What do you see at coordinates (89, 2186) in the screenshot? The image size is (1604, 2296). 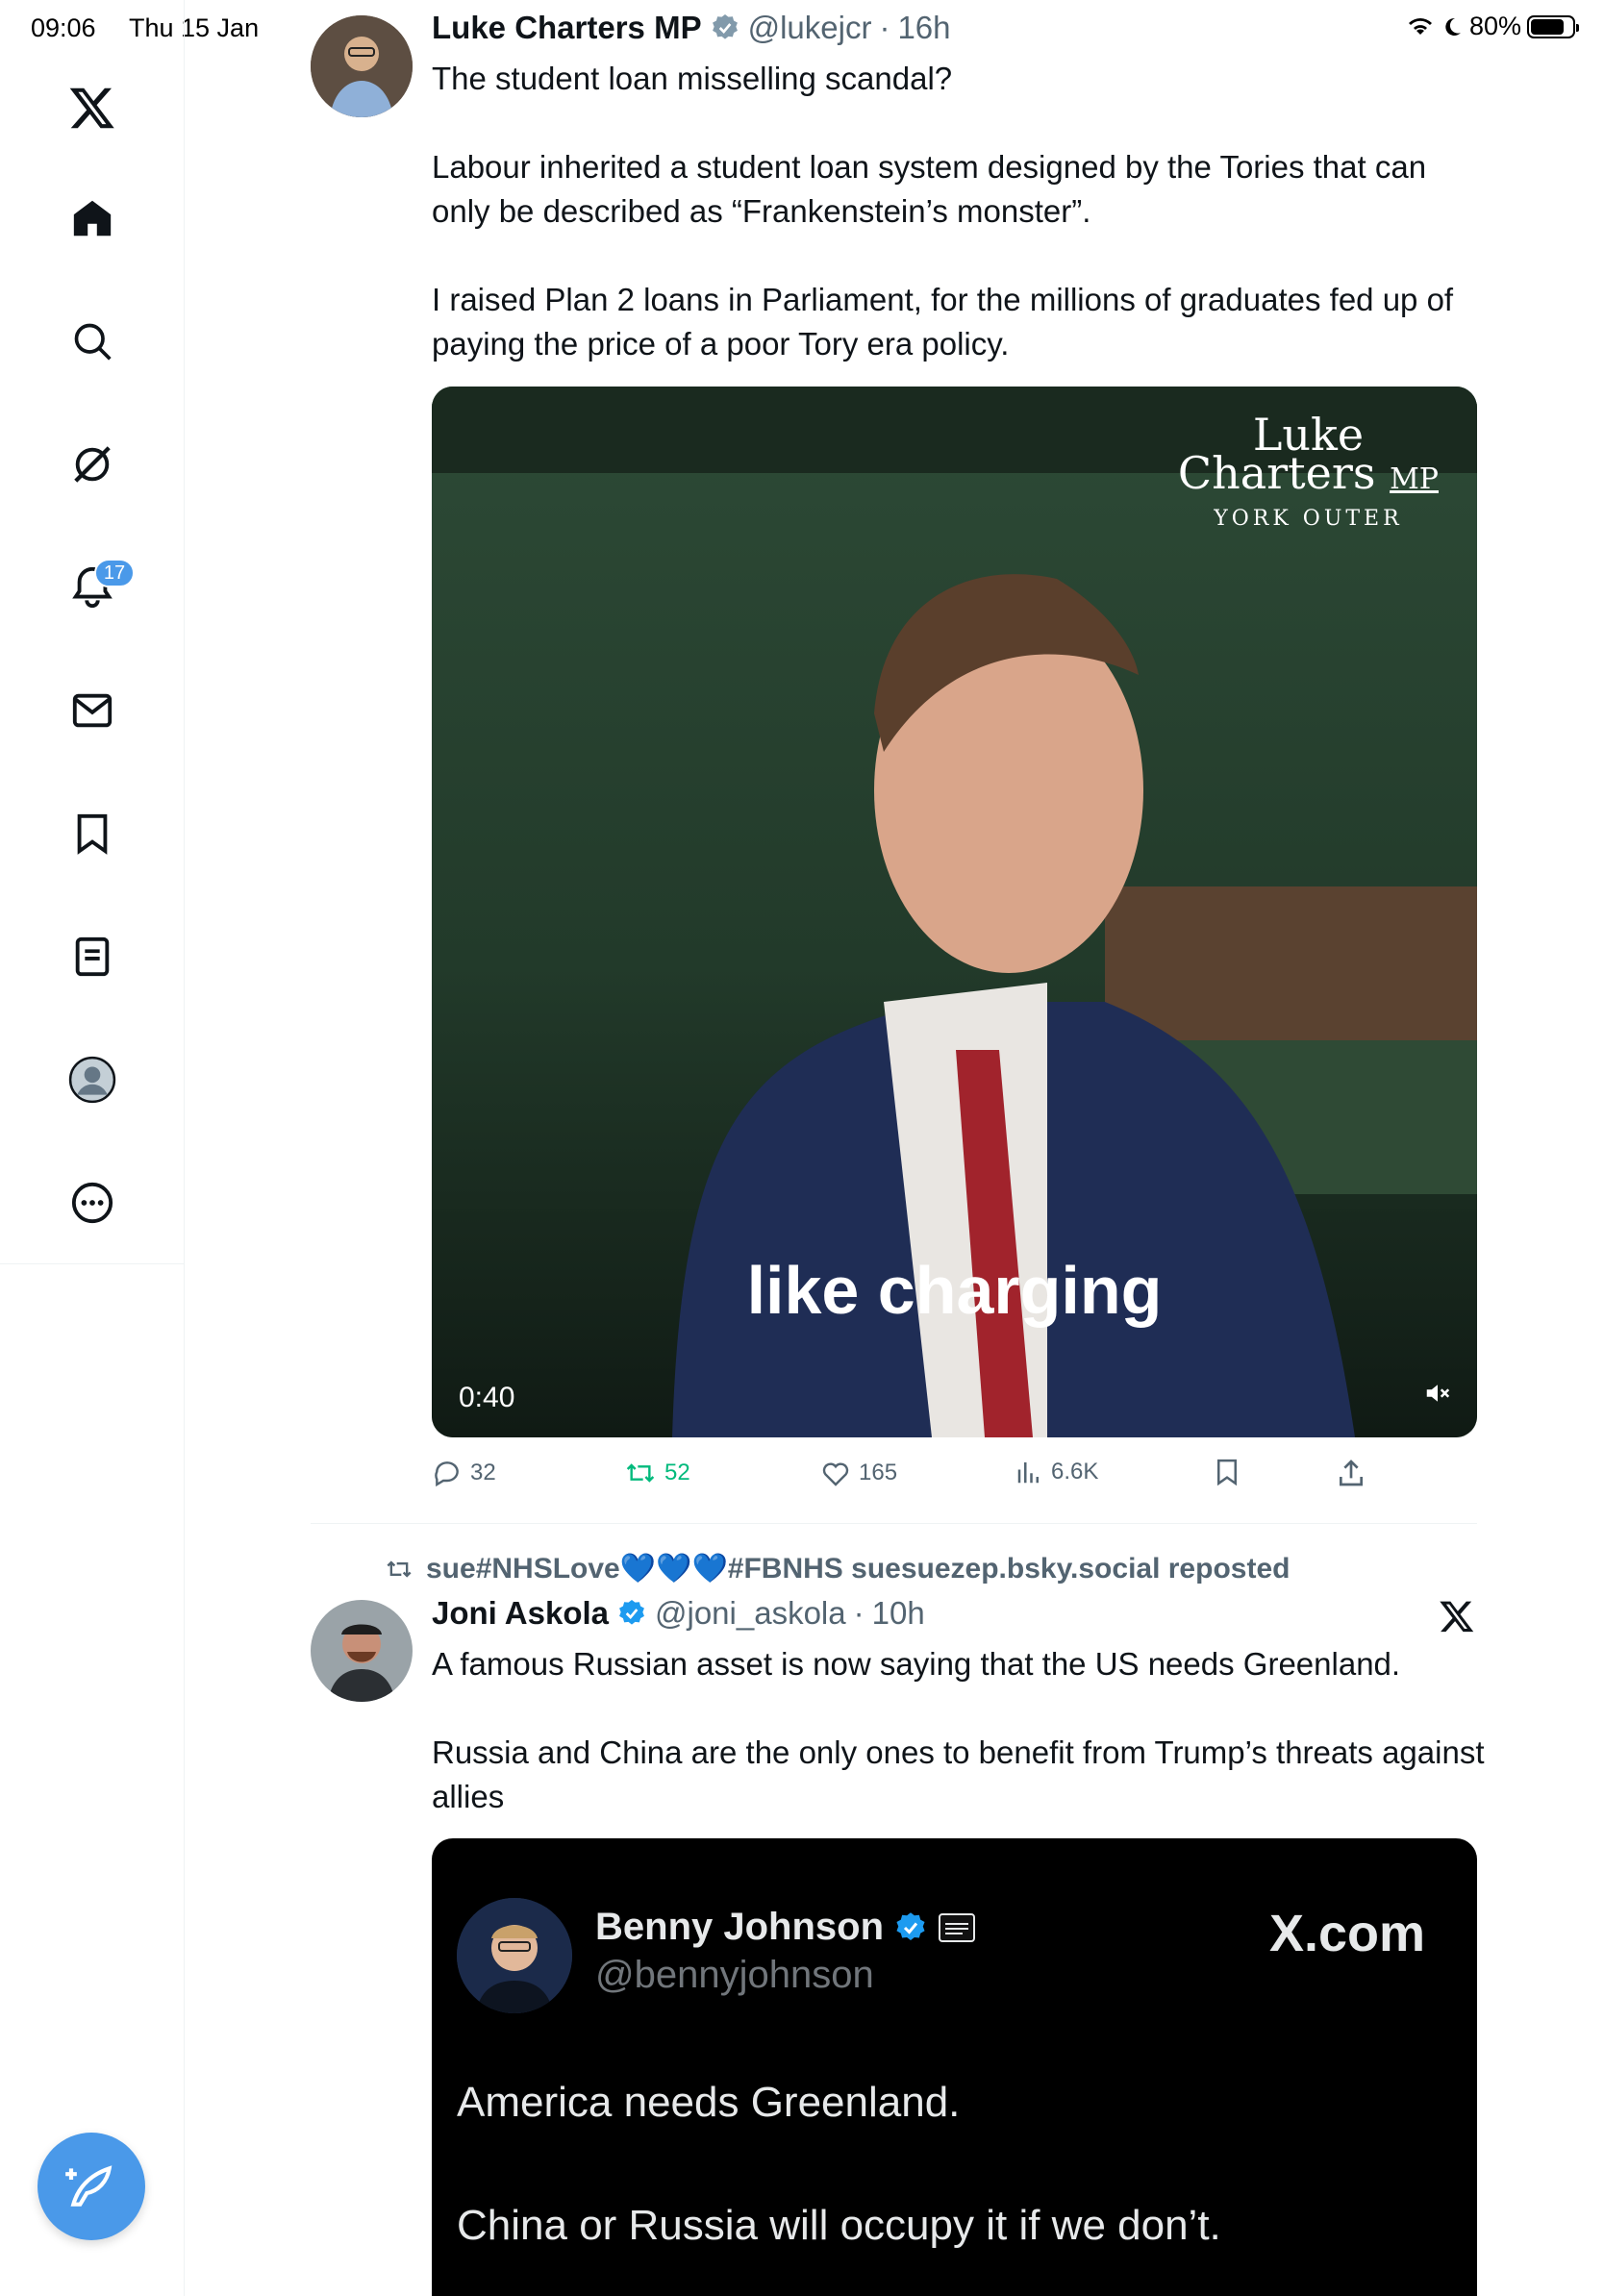 I see `compose-icon` at bounding box center [89, 2186].